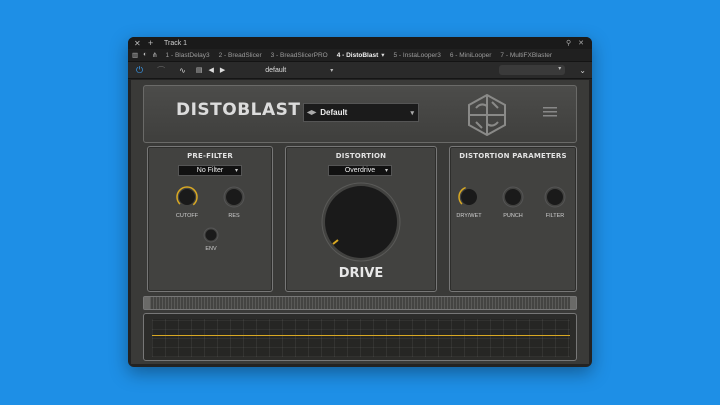 The height and width of the screenshot is (405, 720). Describe the element at coordinates (573, 303) in the screenshot. I see `scroll-handle-right` at that location.